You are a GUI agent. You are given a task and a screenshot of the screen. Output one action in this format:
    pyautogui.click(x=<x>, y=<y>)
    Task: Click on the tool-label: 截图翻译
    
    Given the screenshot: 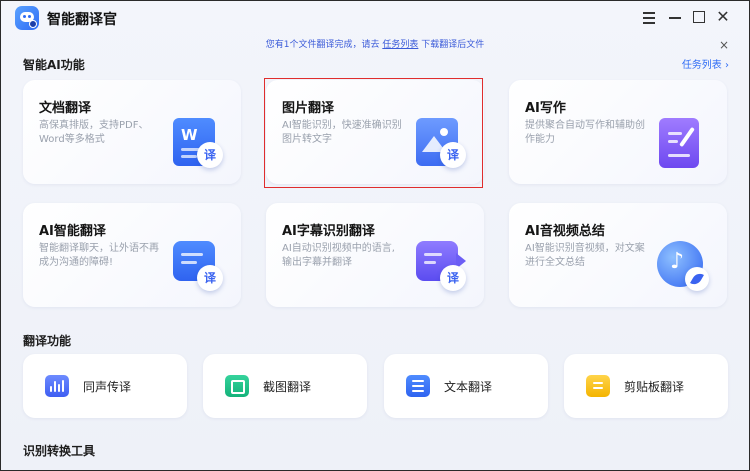 What is the action you would take?
    pyautogui.click(x=287, y=387)
    